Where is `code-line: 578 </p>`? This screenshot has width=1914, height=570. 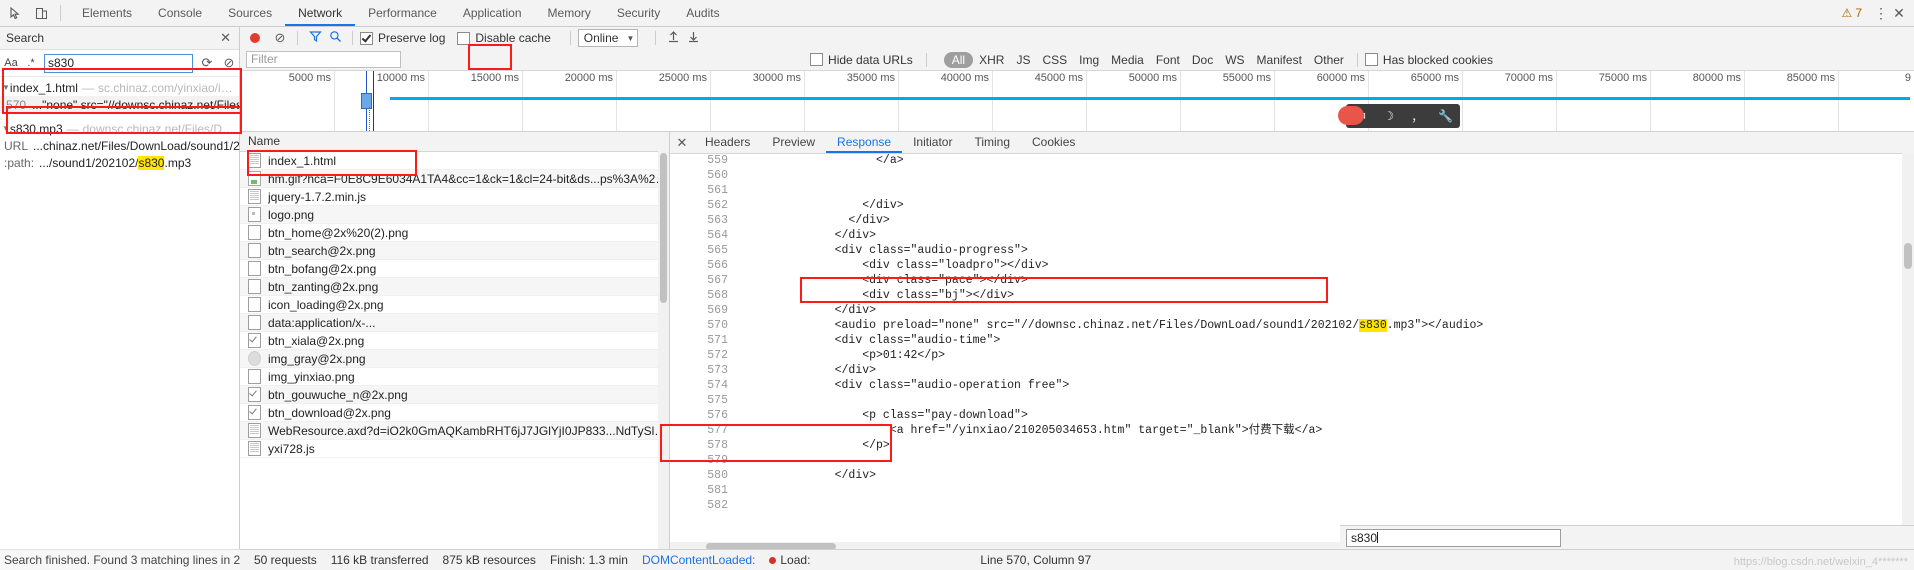 code-line: 578 </p> is located at coordinates (1292, 445).